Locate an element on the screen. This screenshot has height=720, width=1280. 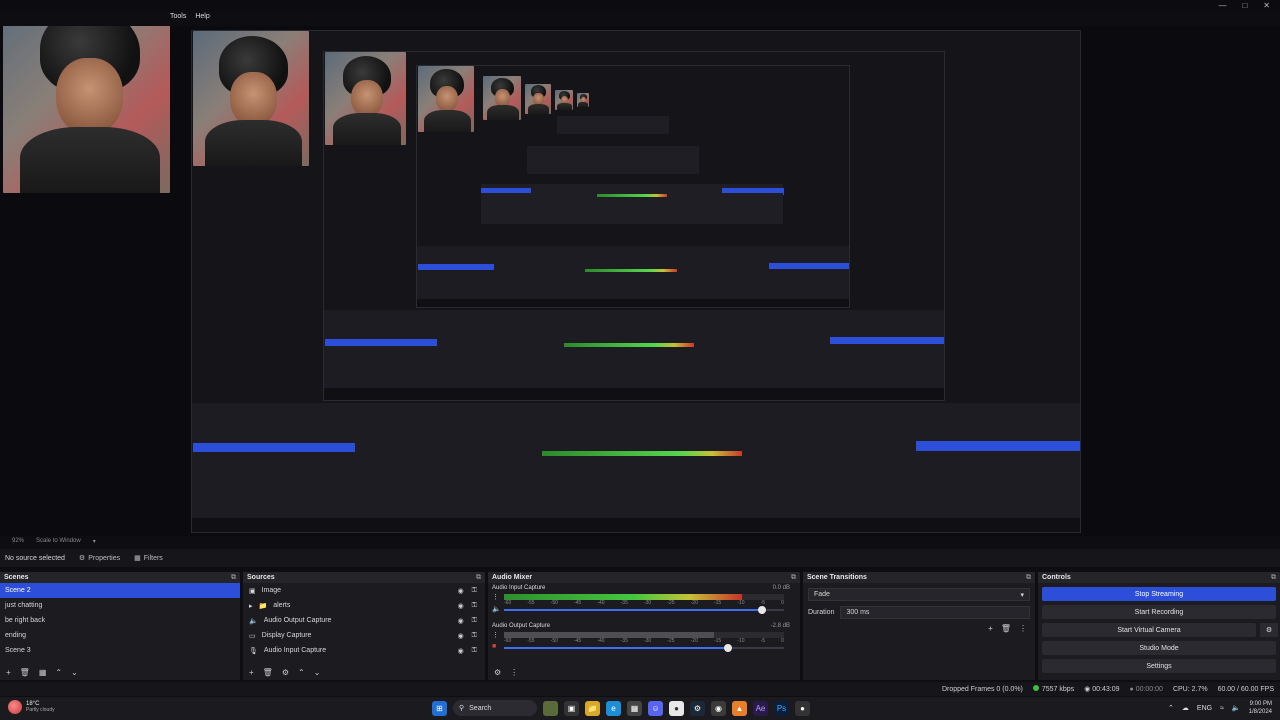
start-virtual-camera-button: Start Virtual Camera is located at coordinates (1149, 630).